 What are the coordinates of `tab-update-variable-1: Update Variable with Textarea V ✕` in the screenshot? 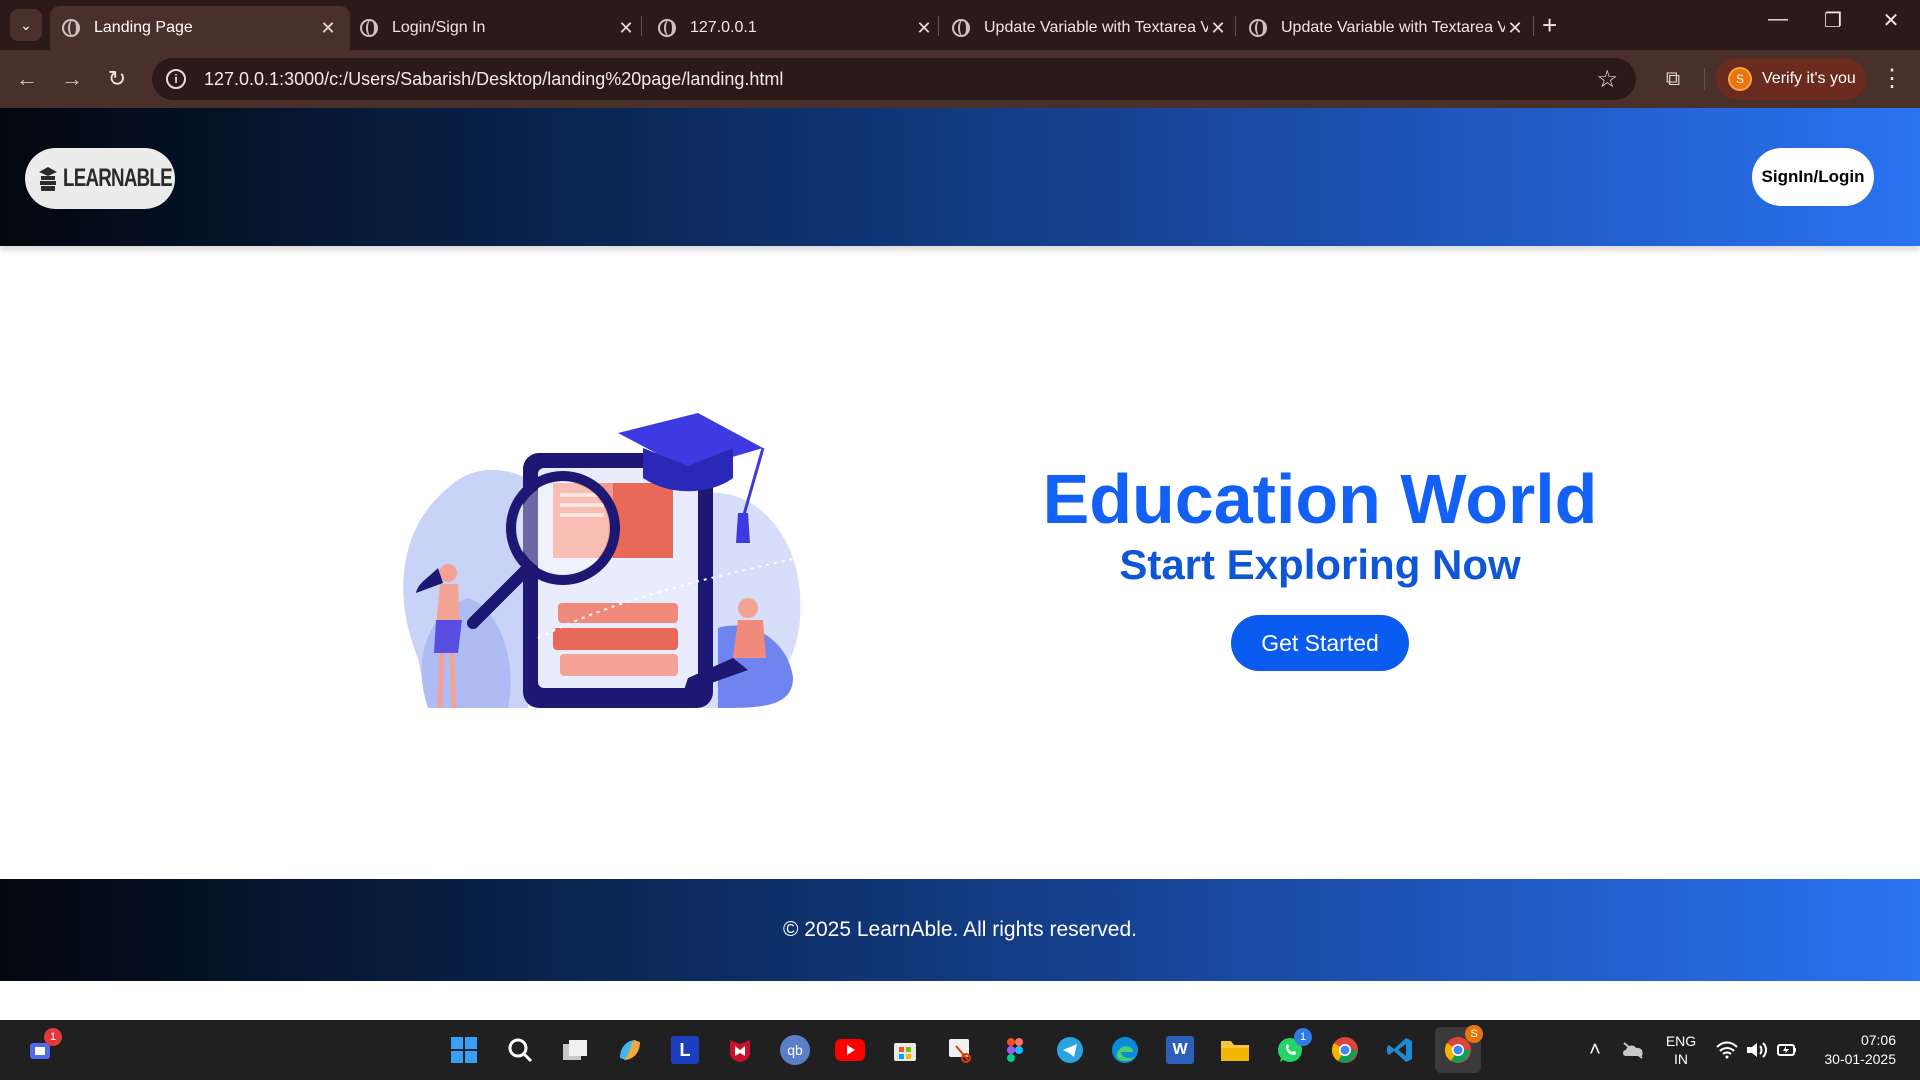 It's located at (1090, 28).